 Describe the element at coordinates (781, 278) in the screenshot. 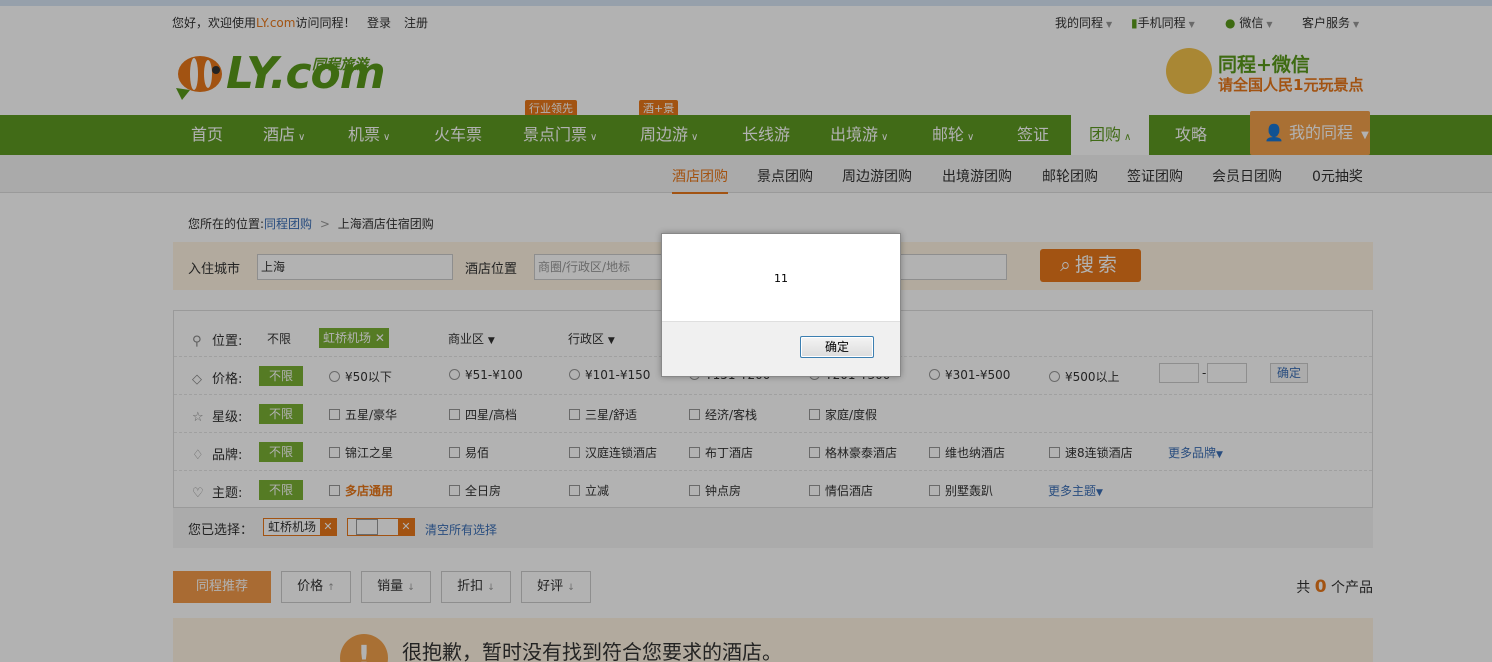

I see `alert-message: 11` at that location.